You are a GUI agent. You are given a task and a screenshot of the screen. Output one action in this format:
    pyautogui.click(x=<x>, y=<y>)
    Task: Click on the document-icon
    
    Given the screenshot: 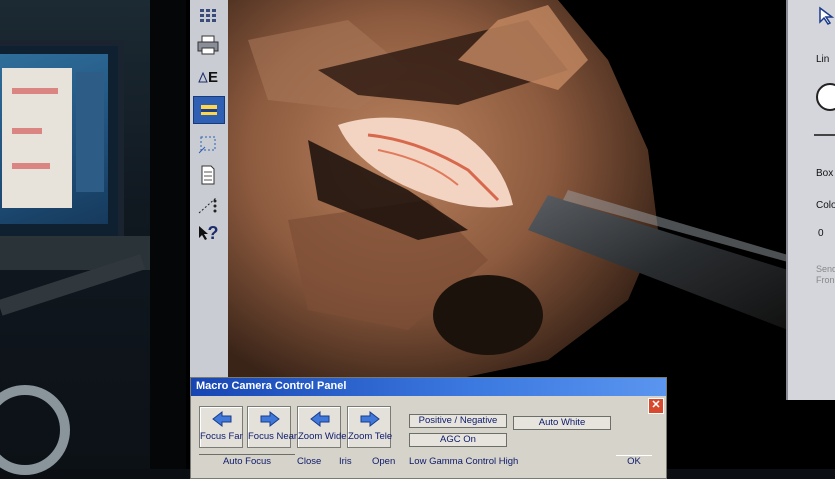 What is the action you would take?
    pyautogui.click(x=208, y=175)
    